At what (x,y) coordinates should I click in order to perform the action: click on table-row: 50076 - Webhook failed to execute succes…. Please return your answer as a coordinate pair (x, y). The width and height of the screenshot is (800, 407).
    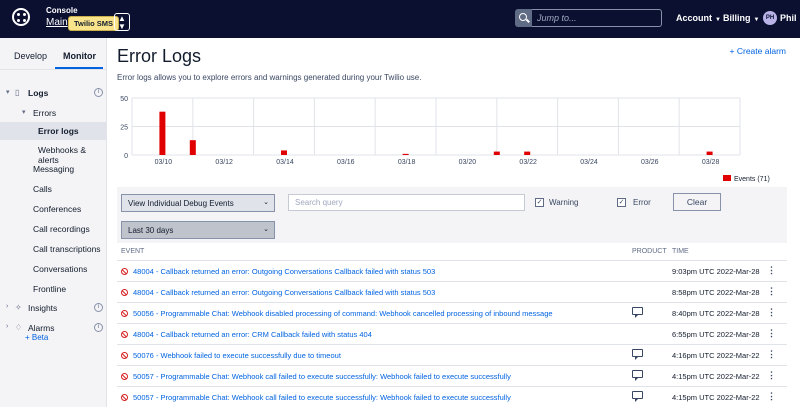
    Looking at the image, I should click on (452, 354).